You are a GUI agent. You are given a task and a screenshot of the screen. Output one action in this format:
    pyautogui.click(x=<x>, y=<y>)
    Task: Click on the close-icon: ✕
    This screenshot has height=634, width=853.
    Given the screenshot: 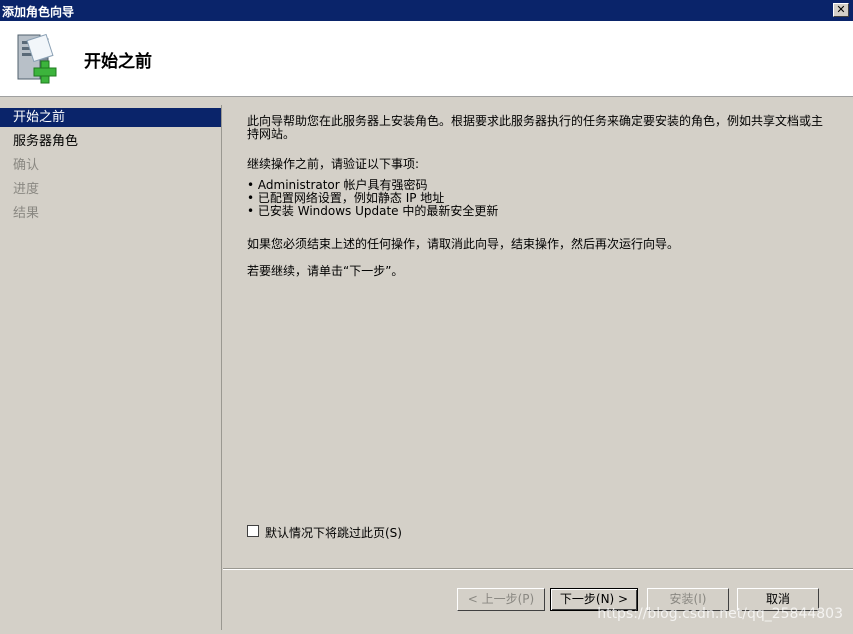 What is the action you would take?
    pyautogui.click(x=841, y=9)
    